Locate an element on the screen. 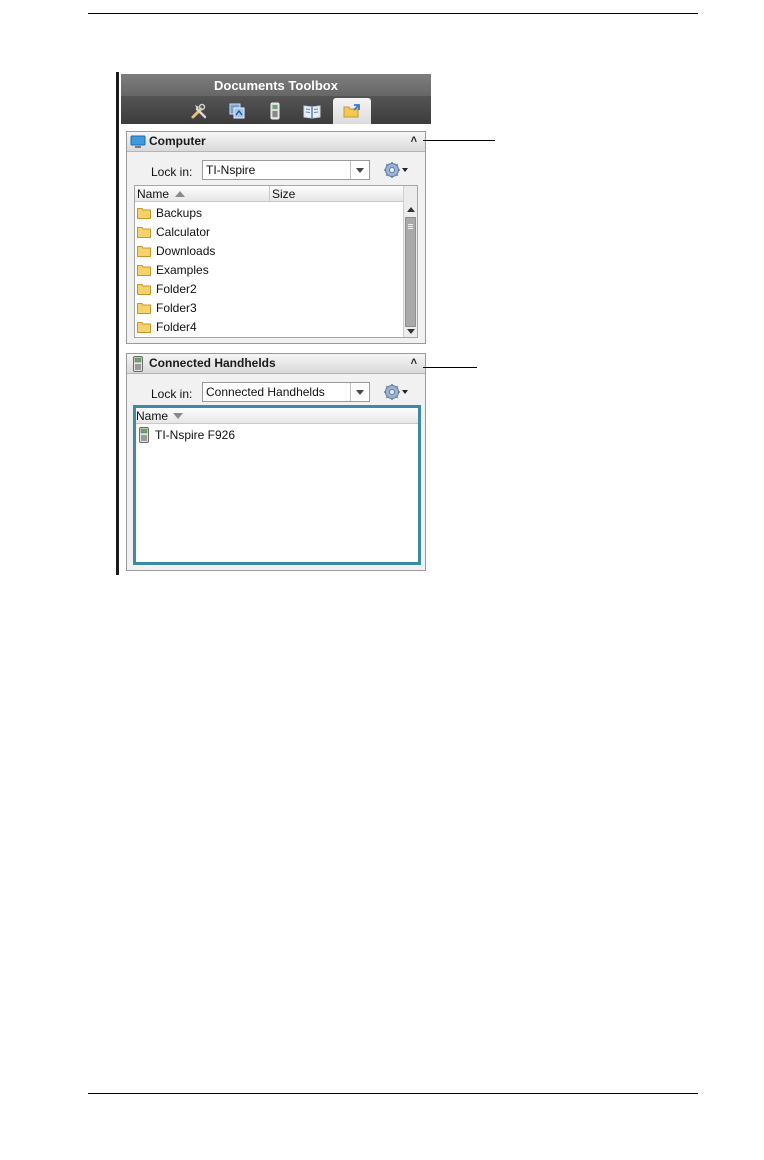 The image size is (764, 1160). column-divider is located at coordinates (269, 193).